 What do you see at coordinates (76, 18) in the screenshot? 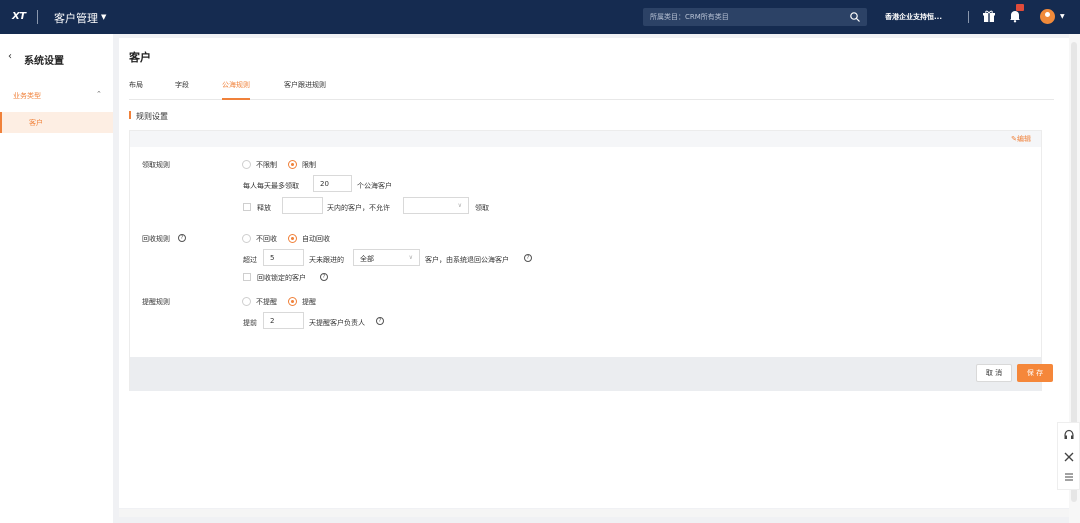
I see `app-title: 客户管理` at bounding box center [76, 18].